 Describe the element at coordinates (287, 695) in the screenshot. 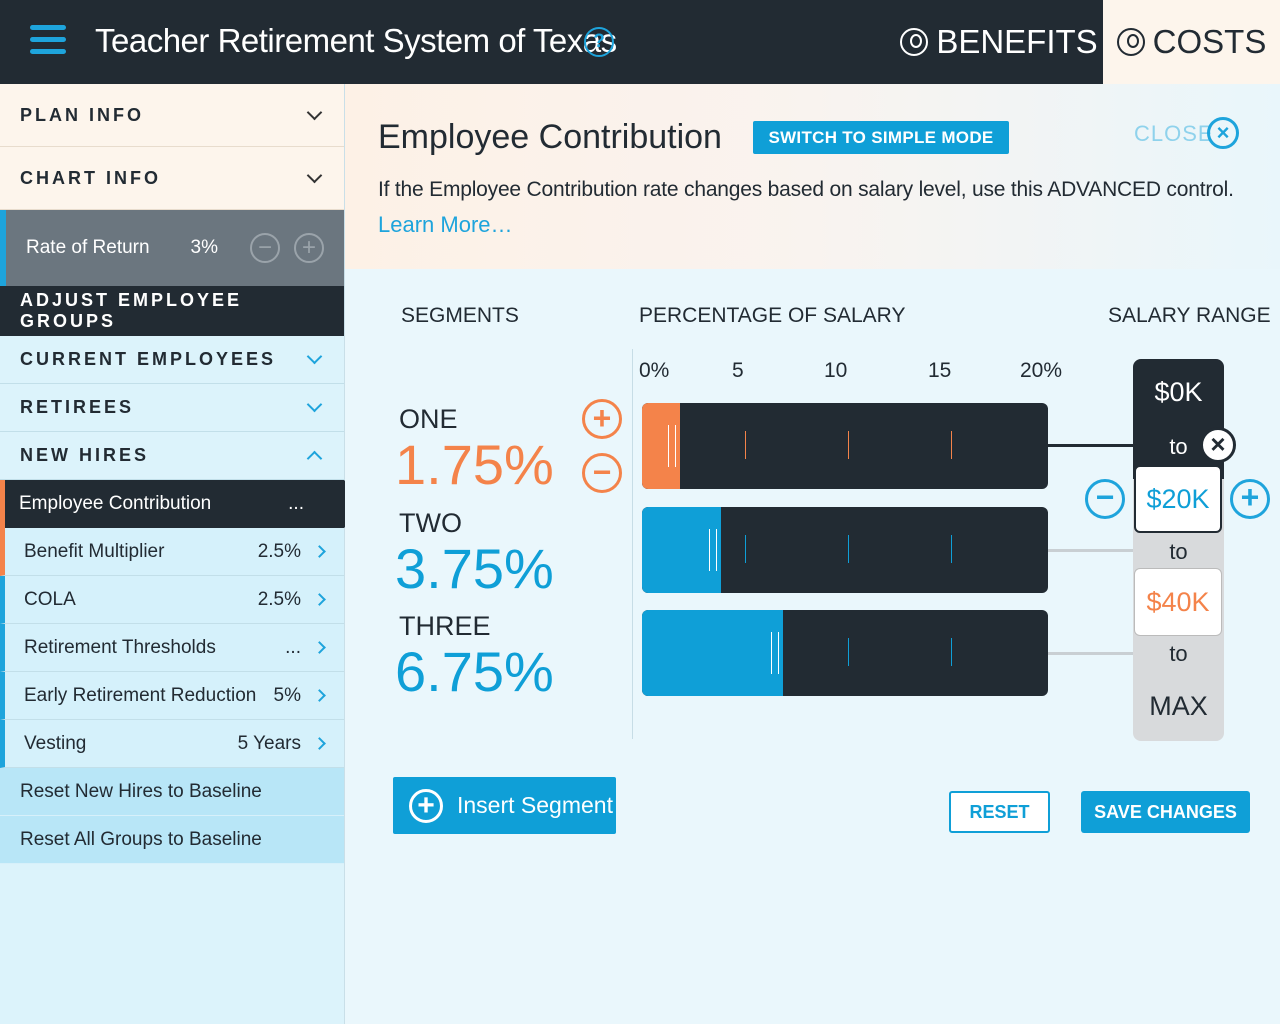

I see `sidebar-item-value: 5%` at that location.